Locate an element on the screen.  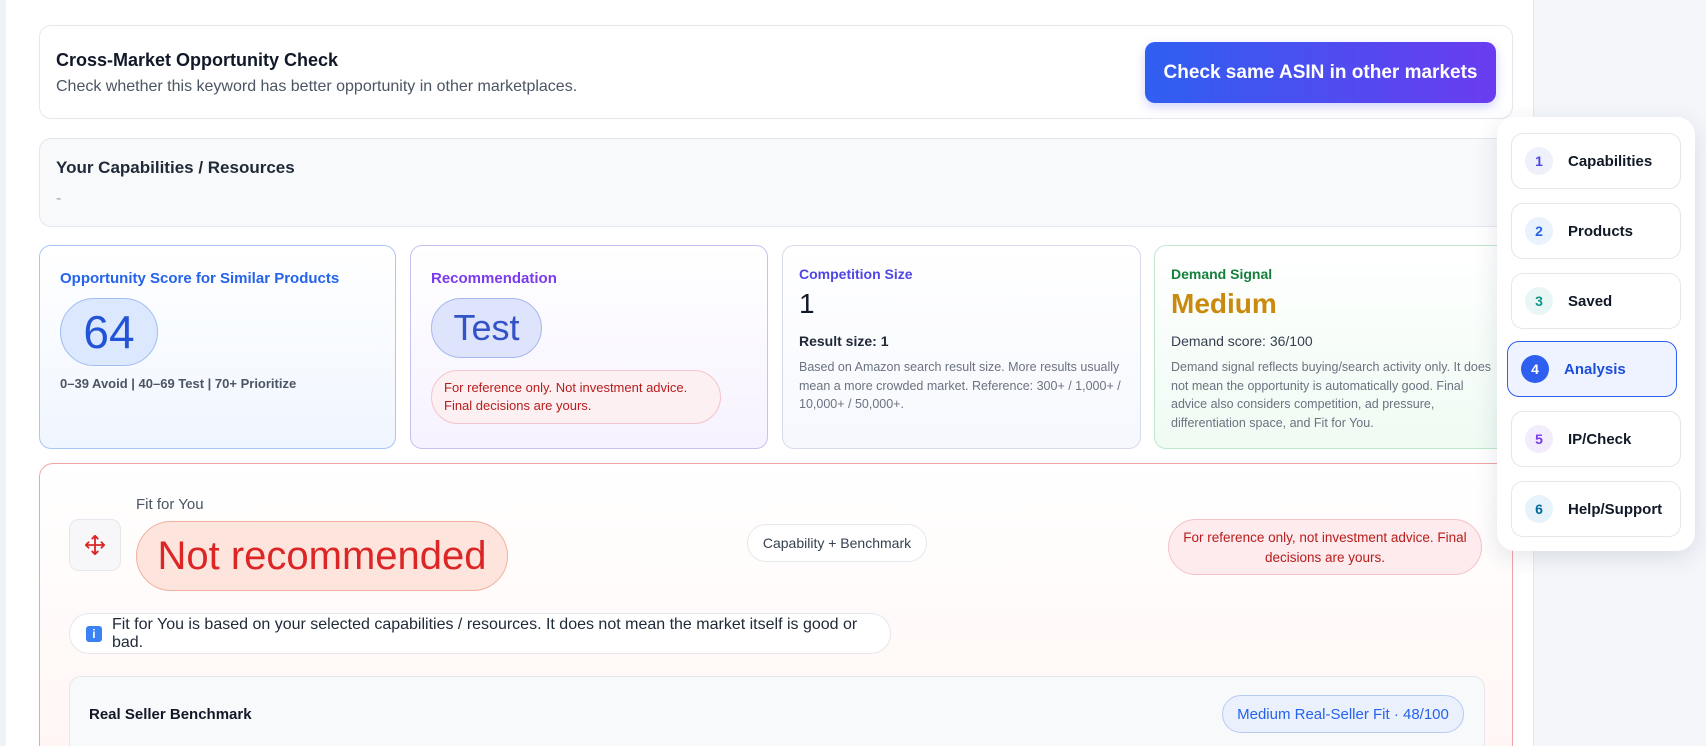
move-icon is located at coordinates (95, 545).